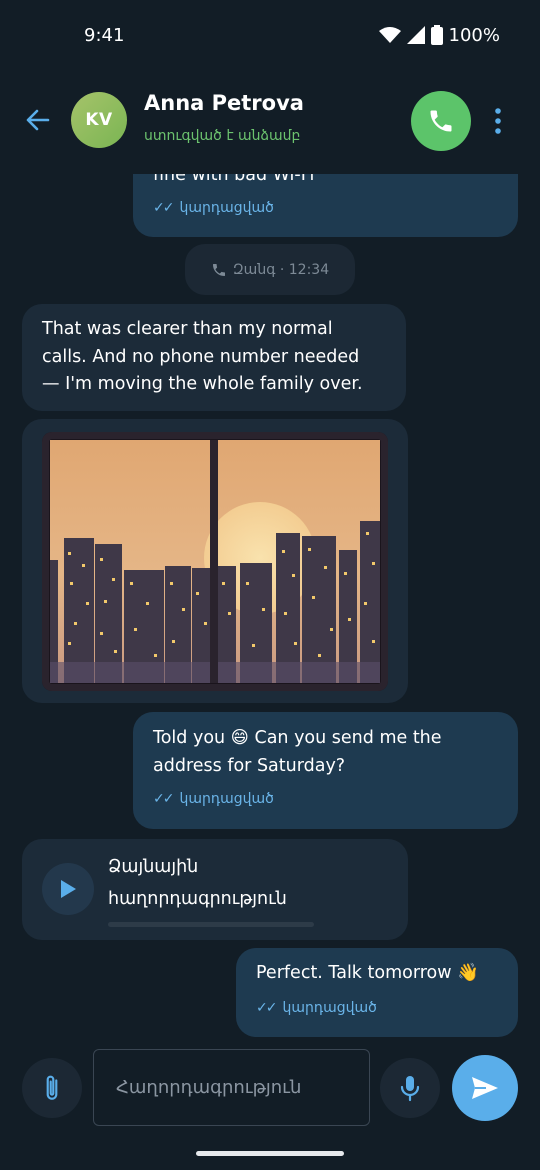 The width and height of the screenshot is (540, 1170). What do you see at coordinates (498, 121) in the screenshot?
I see `more-options-icon` at bounding box center [498, 121].